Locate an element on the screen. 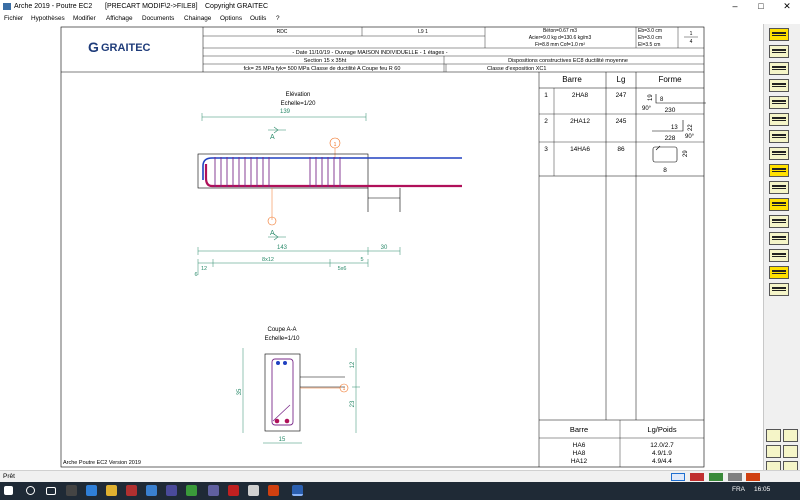  stirrups is located at coordinates (277, 172).